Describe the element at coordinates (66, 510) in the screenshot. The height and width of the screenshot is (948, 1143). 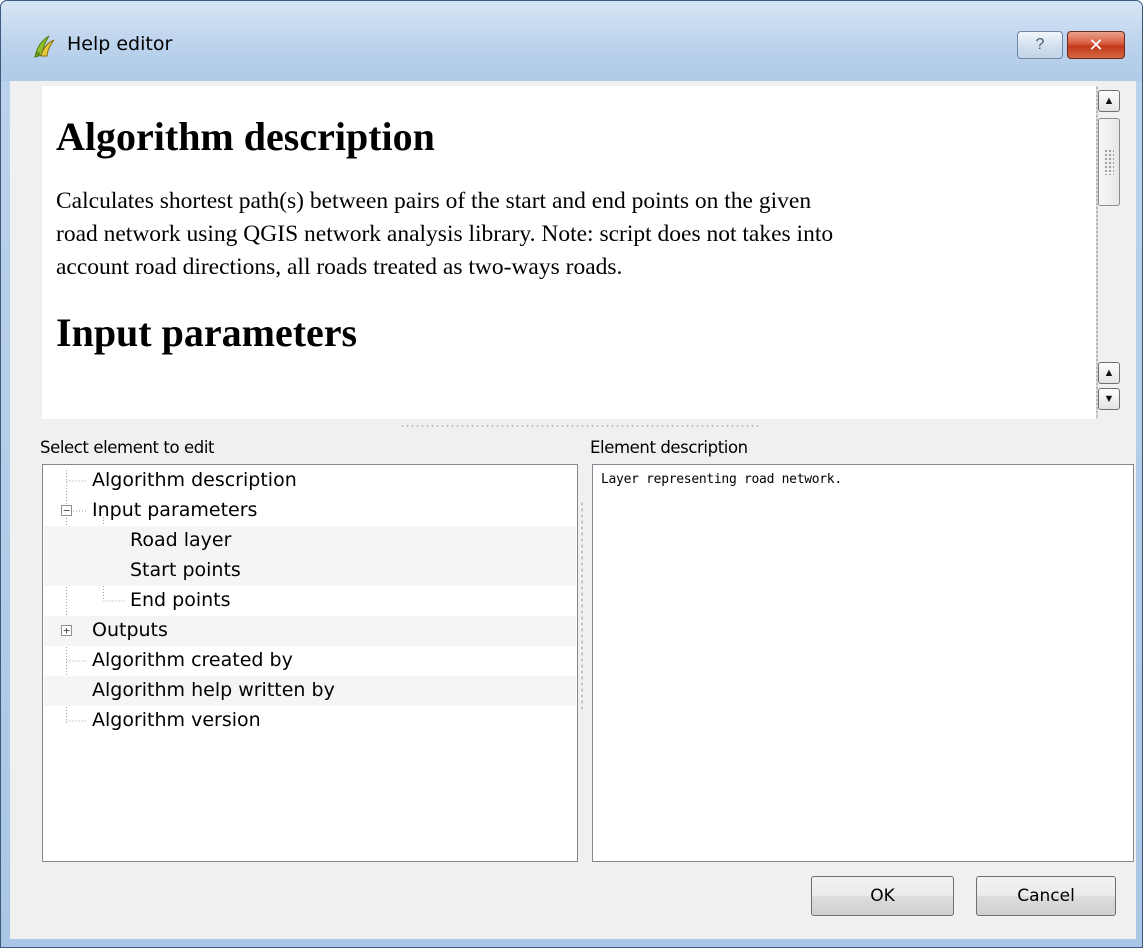
I see `collapse-icon: −` at that location.